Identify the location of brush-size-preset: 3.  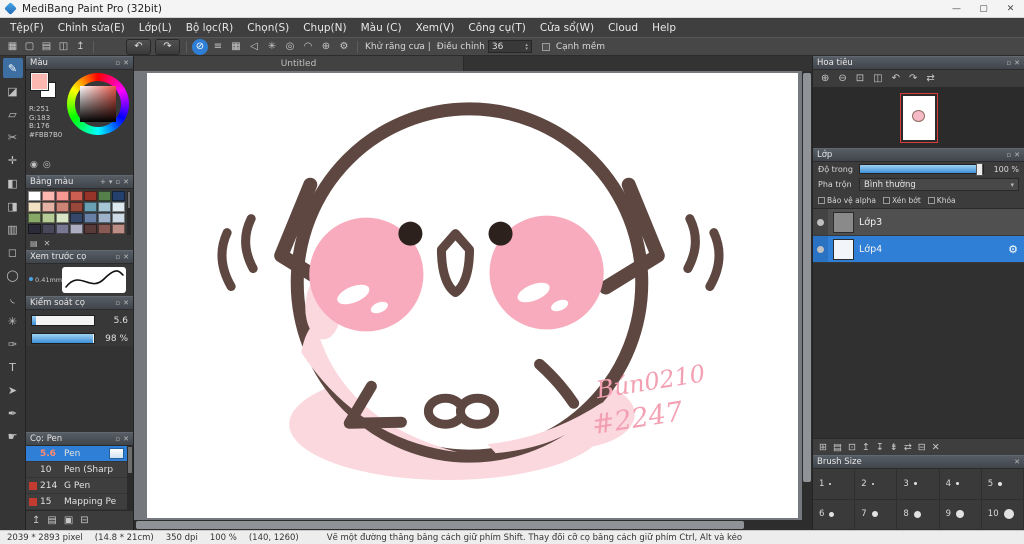
(918, 484).